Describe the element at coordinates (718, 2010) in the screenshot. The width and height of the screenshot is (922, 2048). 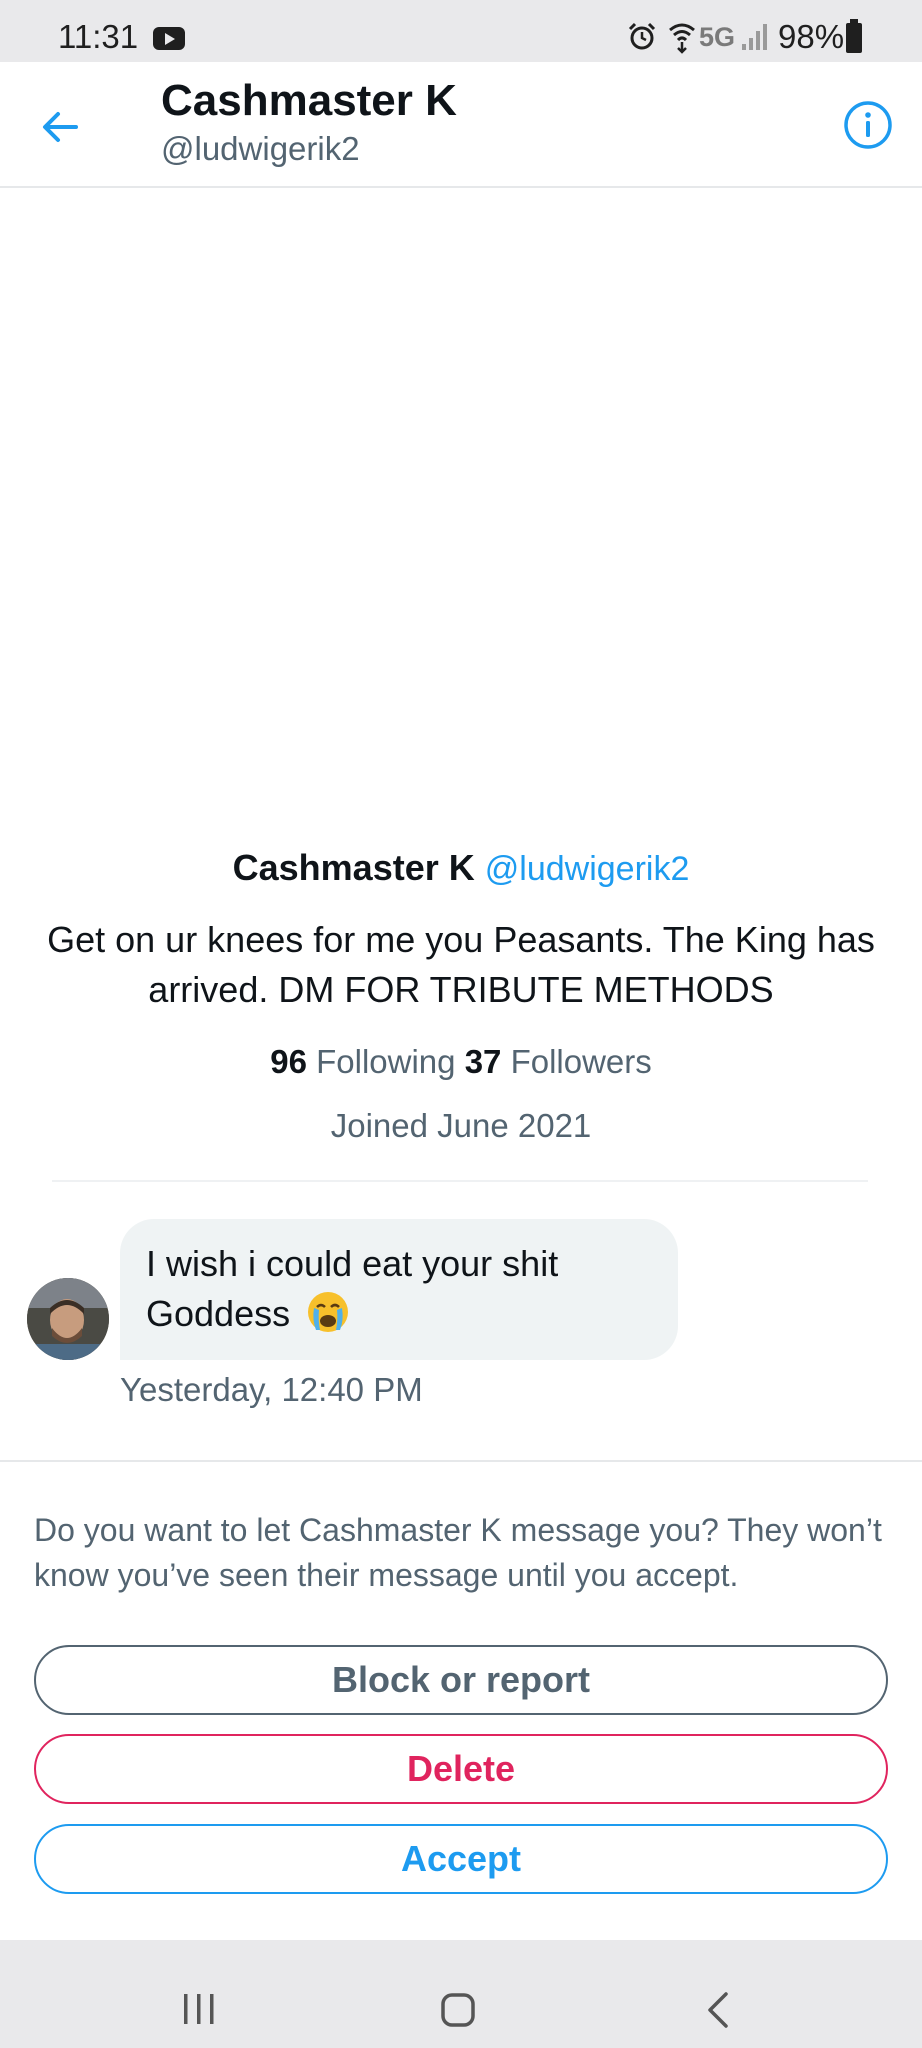
I see `back-icon` at that location.